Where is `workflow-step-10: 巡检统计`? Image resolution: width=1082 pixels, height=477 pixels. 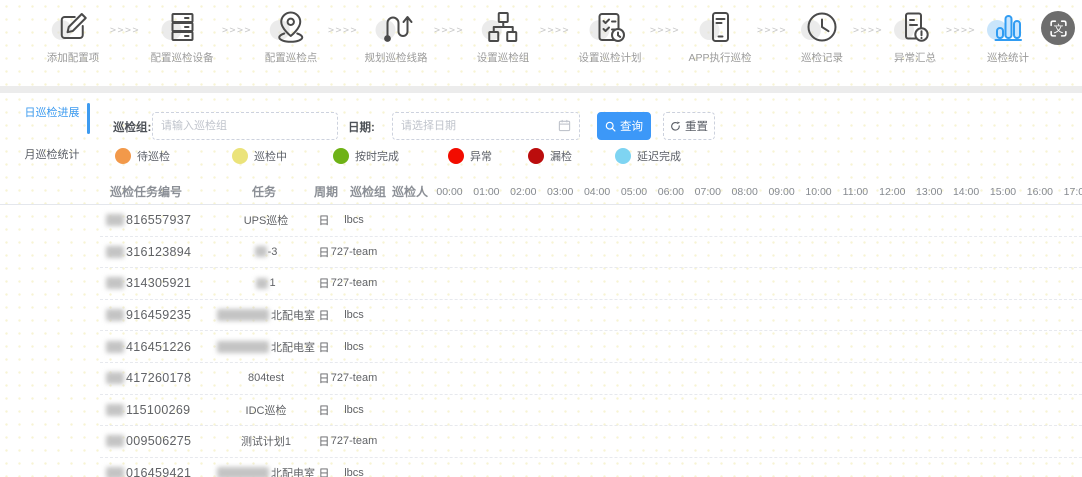 workflow-step-10: 巡检统计 is located at coordinates (1008, 37).